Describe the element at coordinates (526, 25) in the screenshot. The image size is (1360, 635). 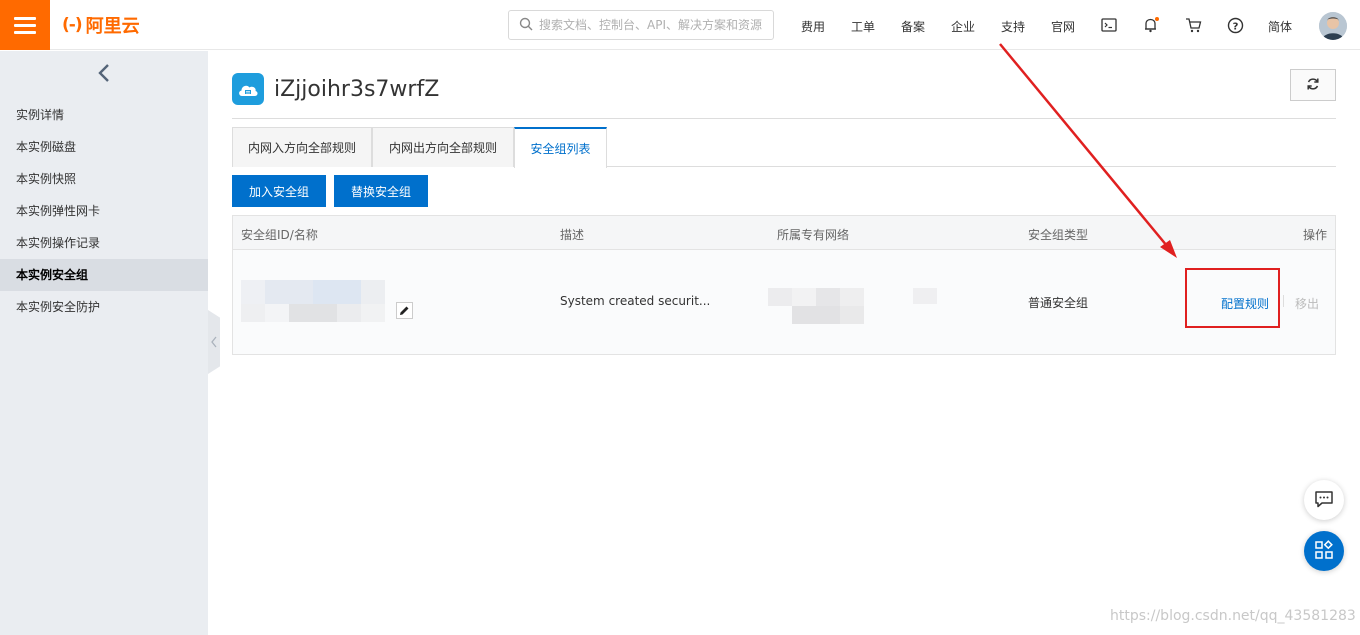
I see `search-icon` at that location.